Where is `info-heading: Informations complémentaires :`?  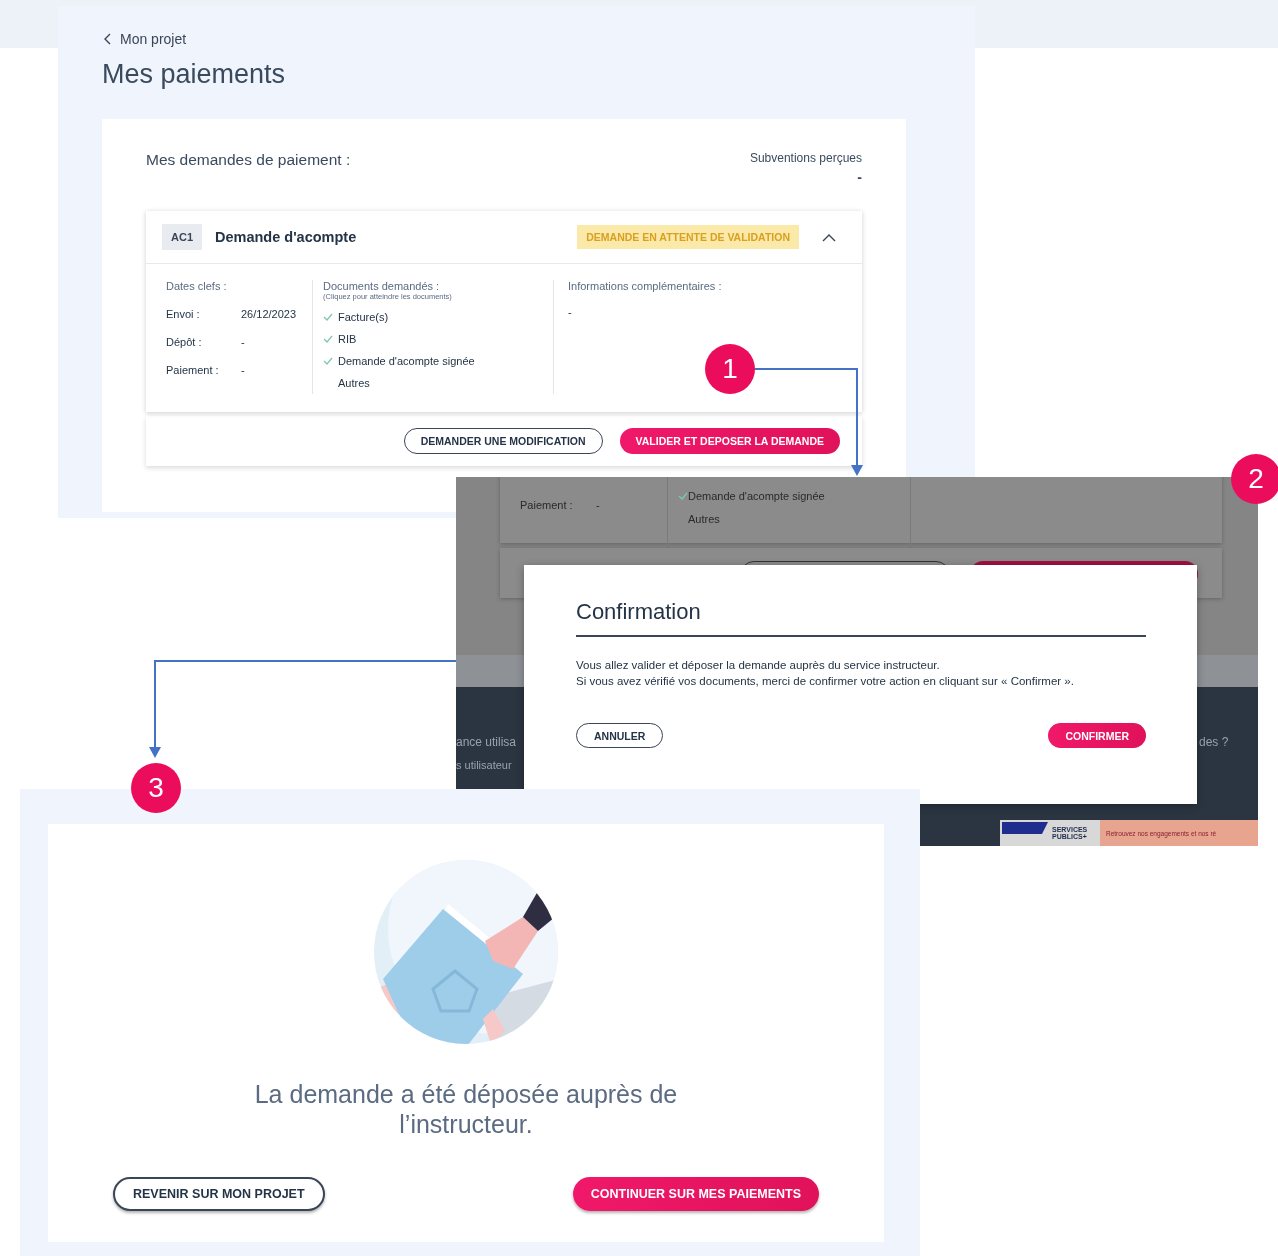
info-heading: Informations complémentaires : is located at coordinates (645, 286).